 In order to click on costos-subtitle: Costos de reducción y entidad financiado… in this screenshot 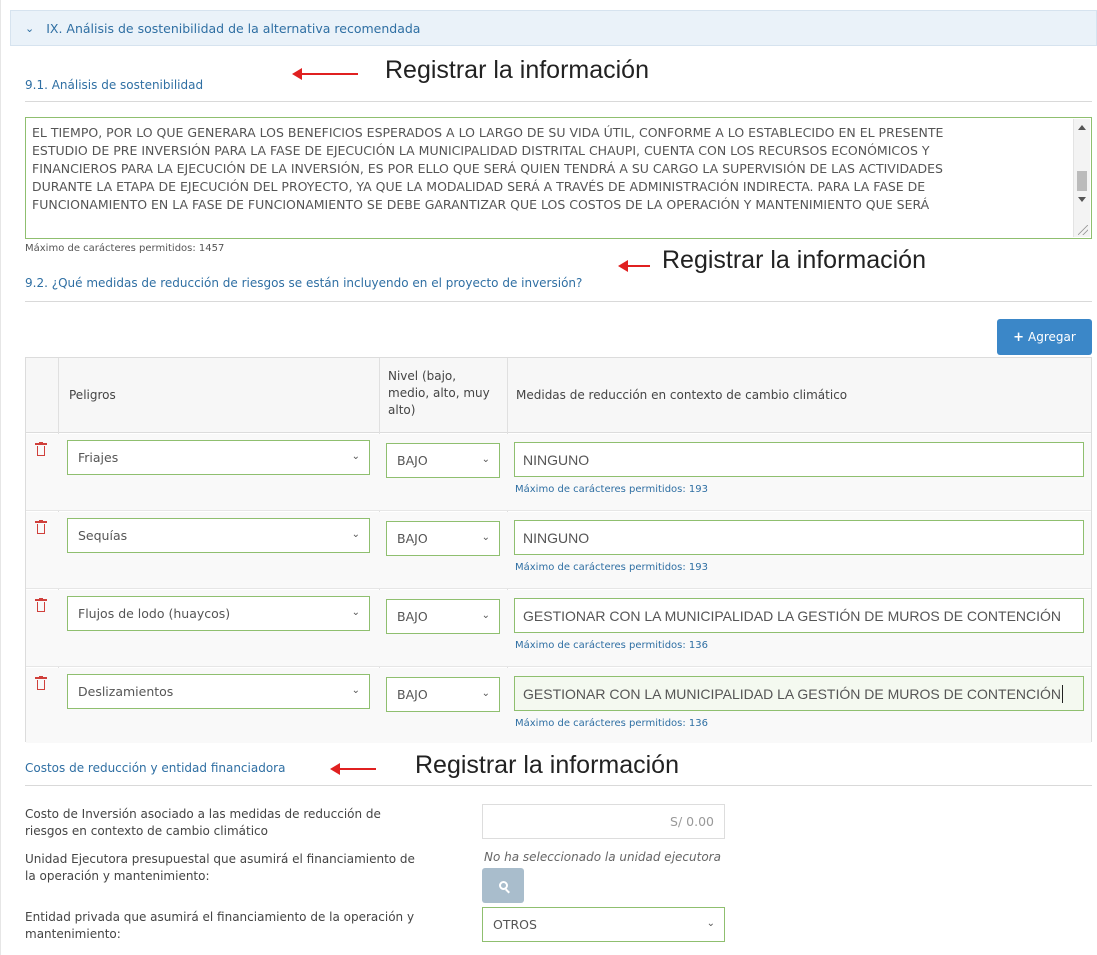, I will do `click(155, 768)`.